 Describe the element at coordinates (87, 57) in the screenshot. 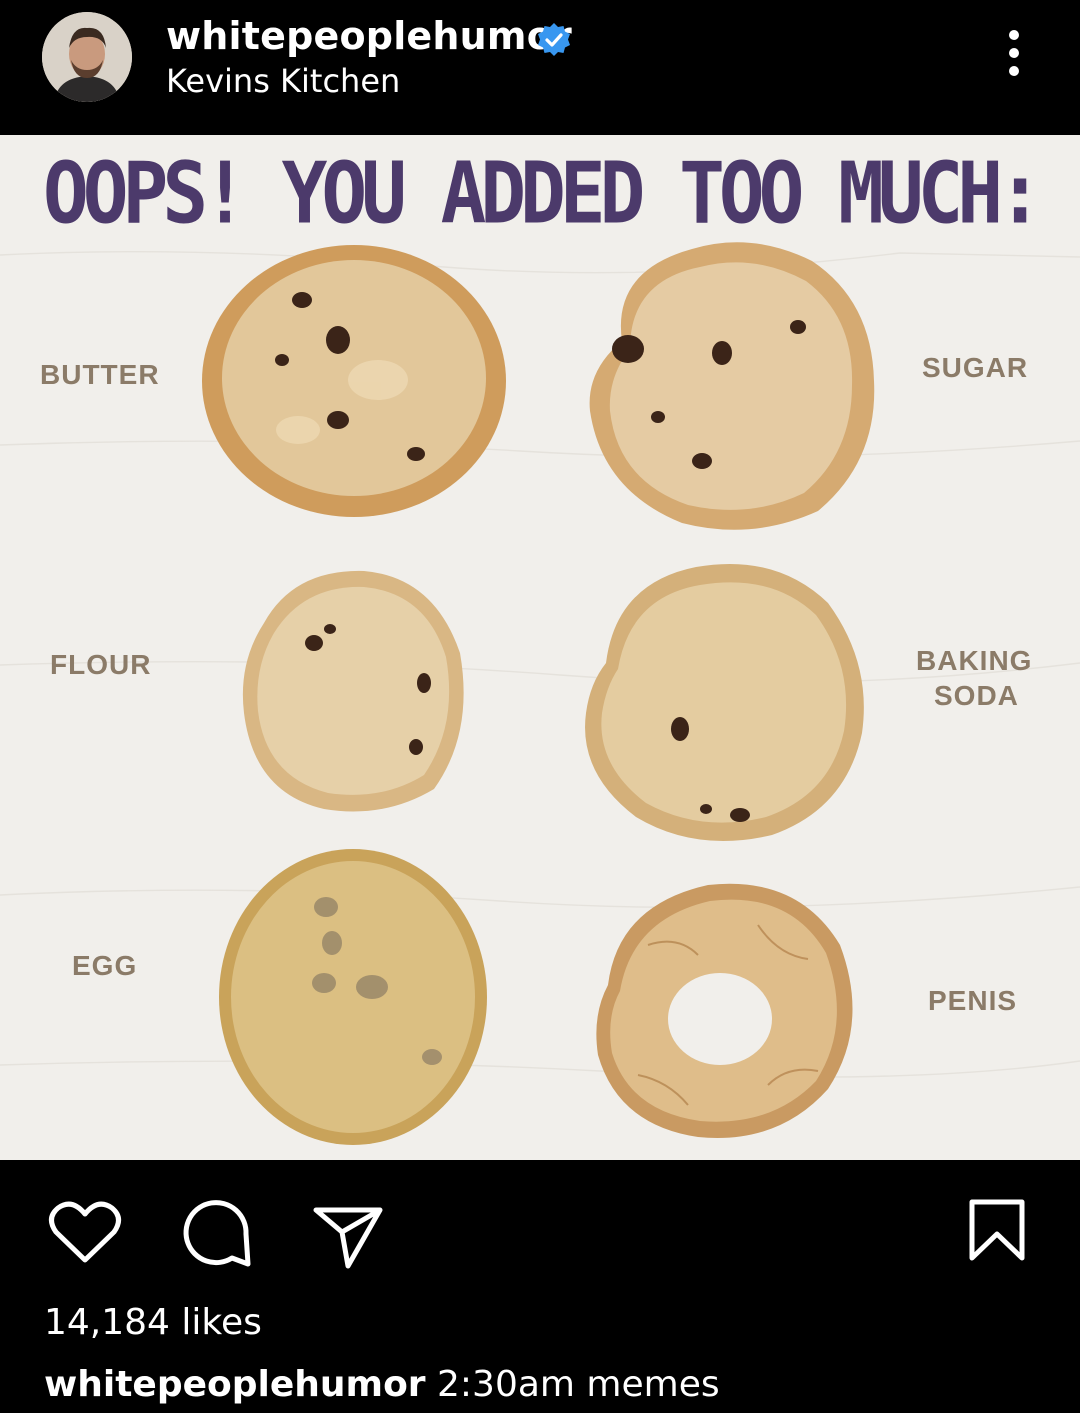

I see `avatar` at that location.